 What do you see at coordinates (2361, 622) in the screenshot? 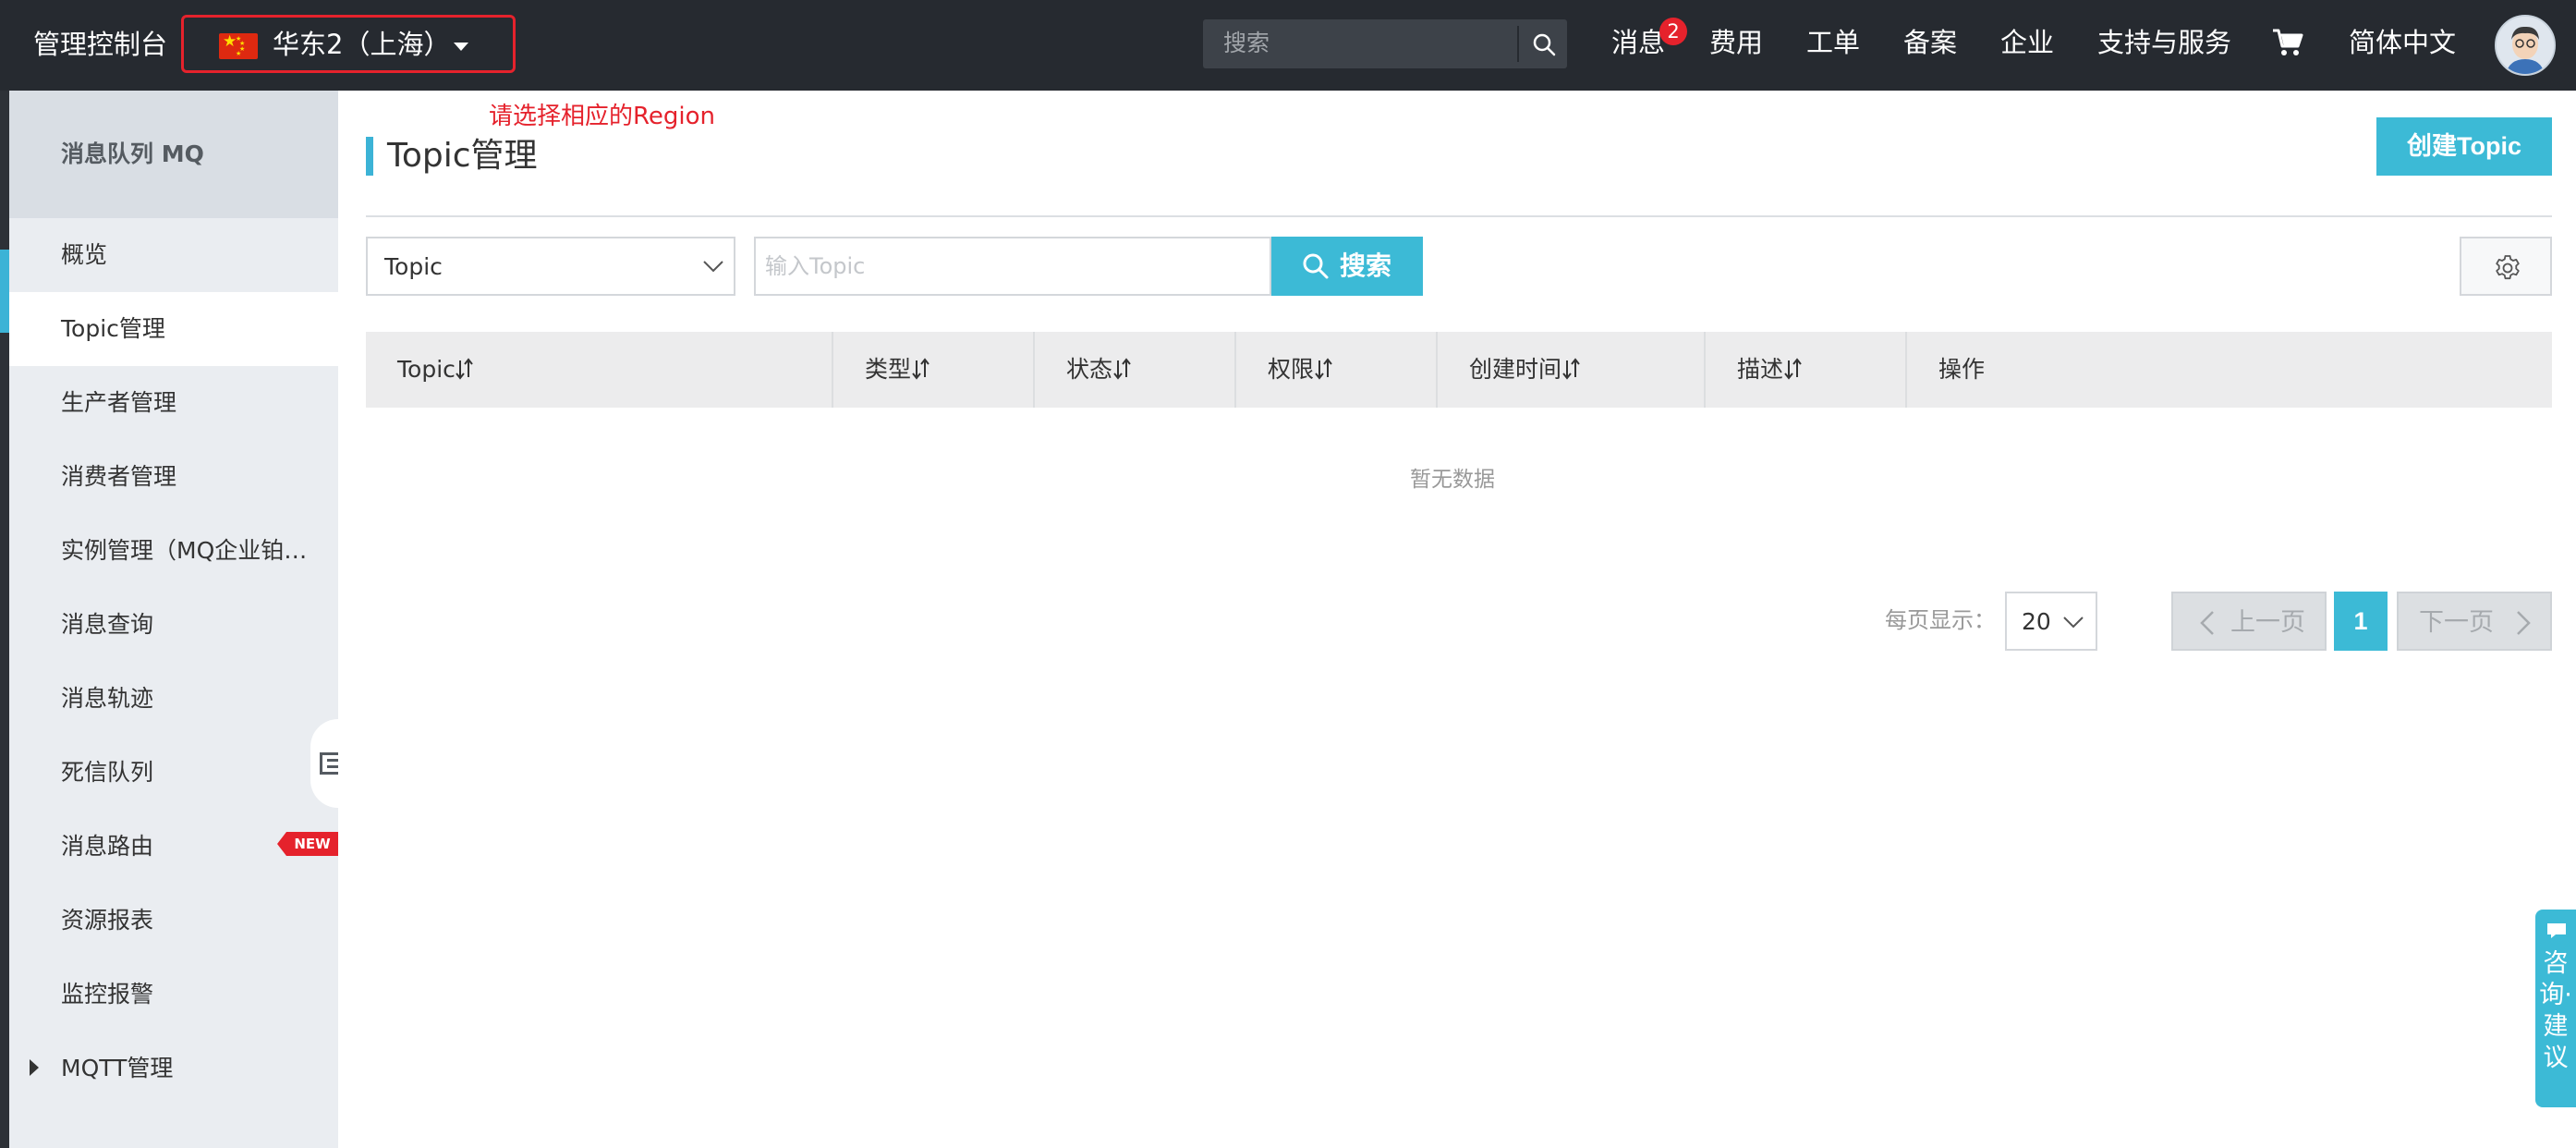
I see `page-1-button: 1` at bounding box center [2361, 622].